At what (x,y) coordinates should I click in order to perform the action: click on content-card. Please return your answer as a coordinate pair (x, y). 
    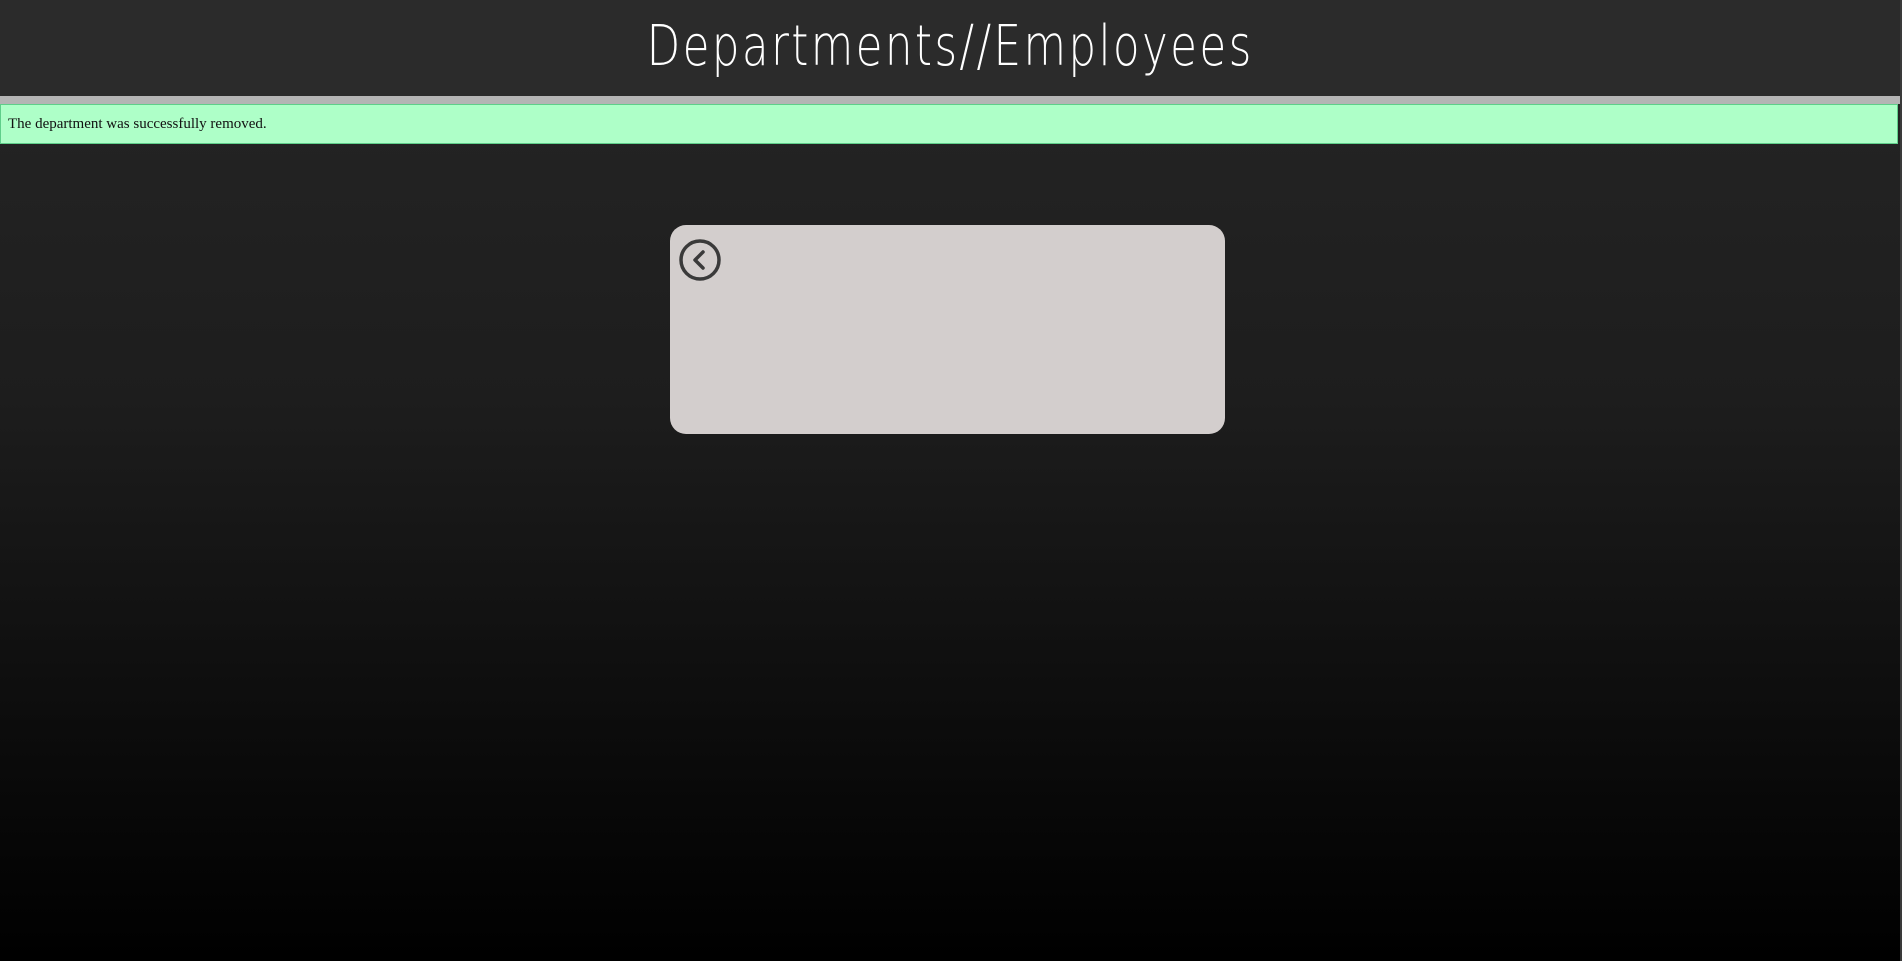
    Looking at the image, I should click on (947, 329).